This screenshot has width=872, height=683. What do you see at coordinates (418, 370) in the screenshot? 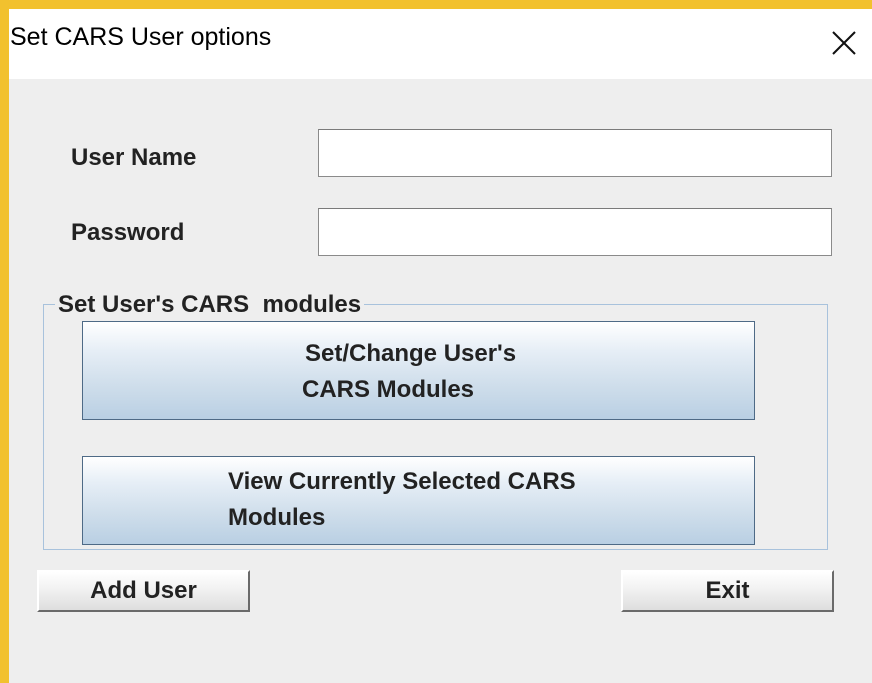
I see `set-change-modules-button: Set/Change User's CARS Modules` at bounding box center [418, 370].